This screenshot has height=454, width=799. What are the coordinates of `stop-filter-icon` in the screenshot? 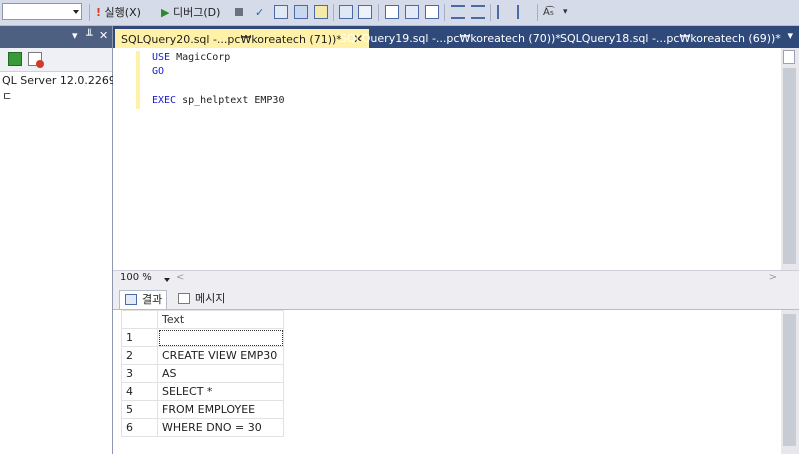 It's located at (36, 60).